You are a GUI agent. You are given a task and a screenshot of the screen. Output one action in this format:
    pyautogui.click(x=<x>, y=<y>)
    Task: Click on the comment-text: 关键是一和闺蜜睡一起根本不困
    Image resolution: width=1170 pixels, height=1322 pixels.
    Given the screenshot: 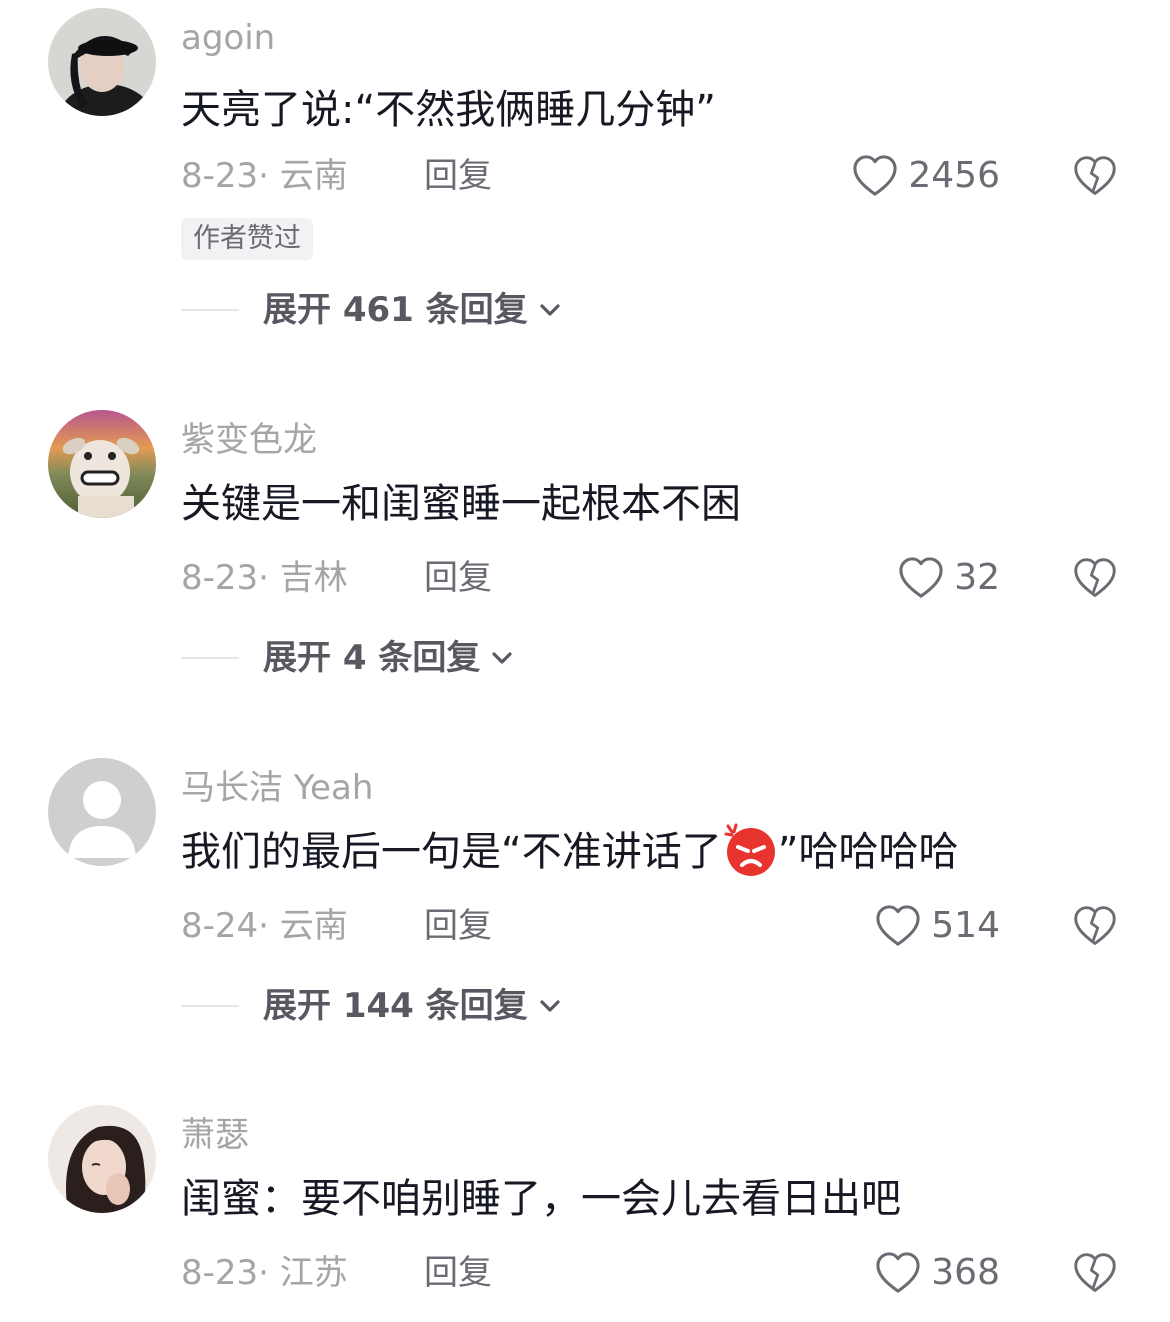 What is the action you would take?
    pyautogui.click(x=461, y=504)
    